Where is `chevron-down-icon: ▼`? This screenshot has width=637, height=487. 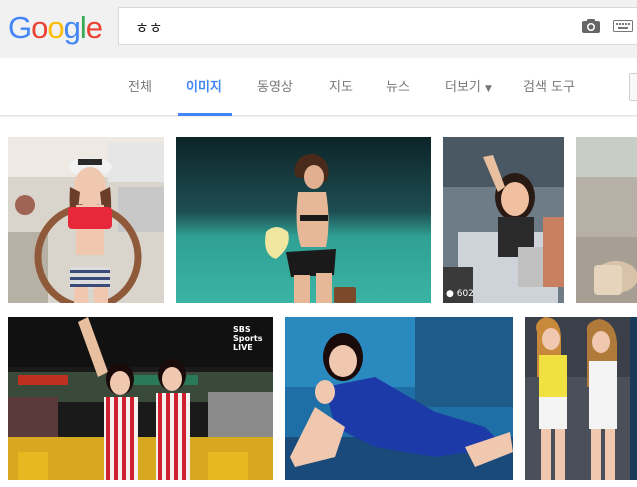
chevron-down-icon: ▼ is located at coordinates (488, 89).